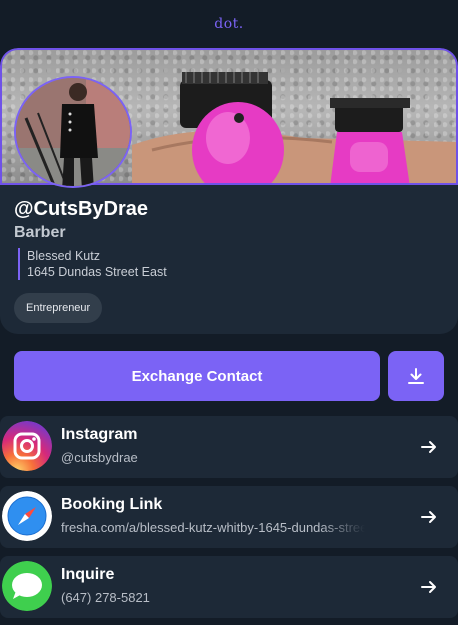  Describe the element at coordinates (63, 256) in the screenshot. I see `address-line-1: Blessed Kutz` at that location.